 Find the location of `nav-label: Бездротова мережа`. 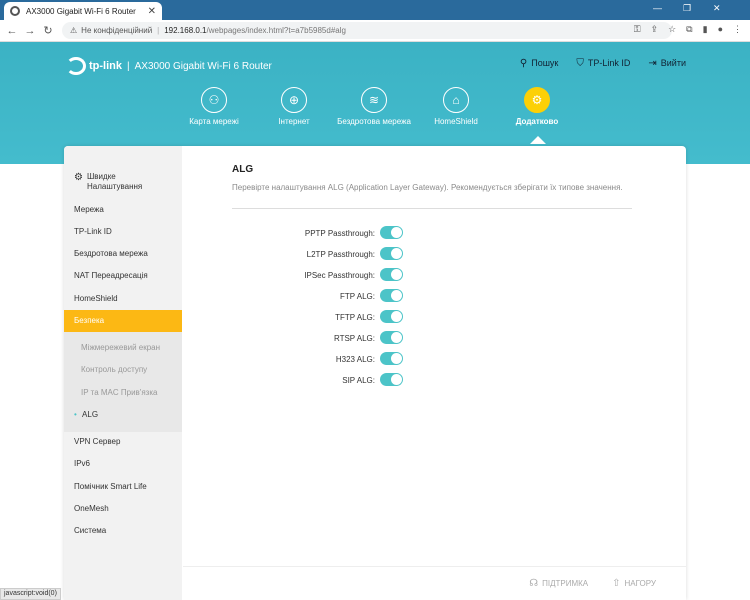

nav-label: Бездротова мережа is located at coordinates (374, 121).